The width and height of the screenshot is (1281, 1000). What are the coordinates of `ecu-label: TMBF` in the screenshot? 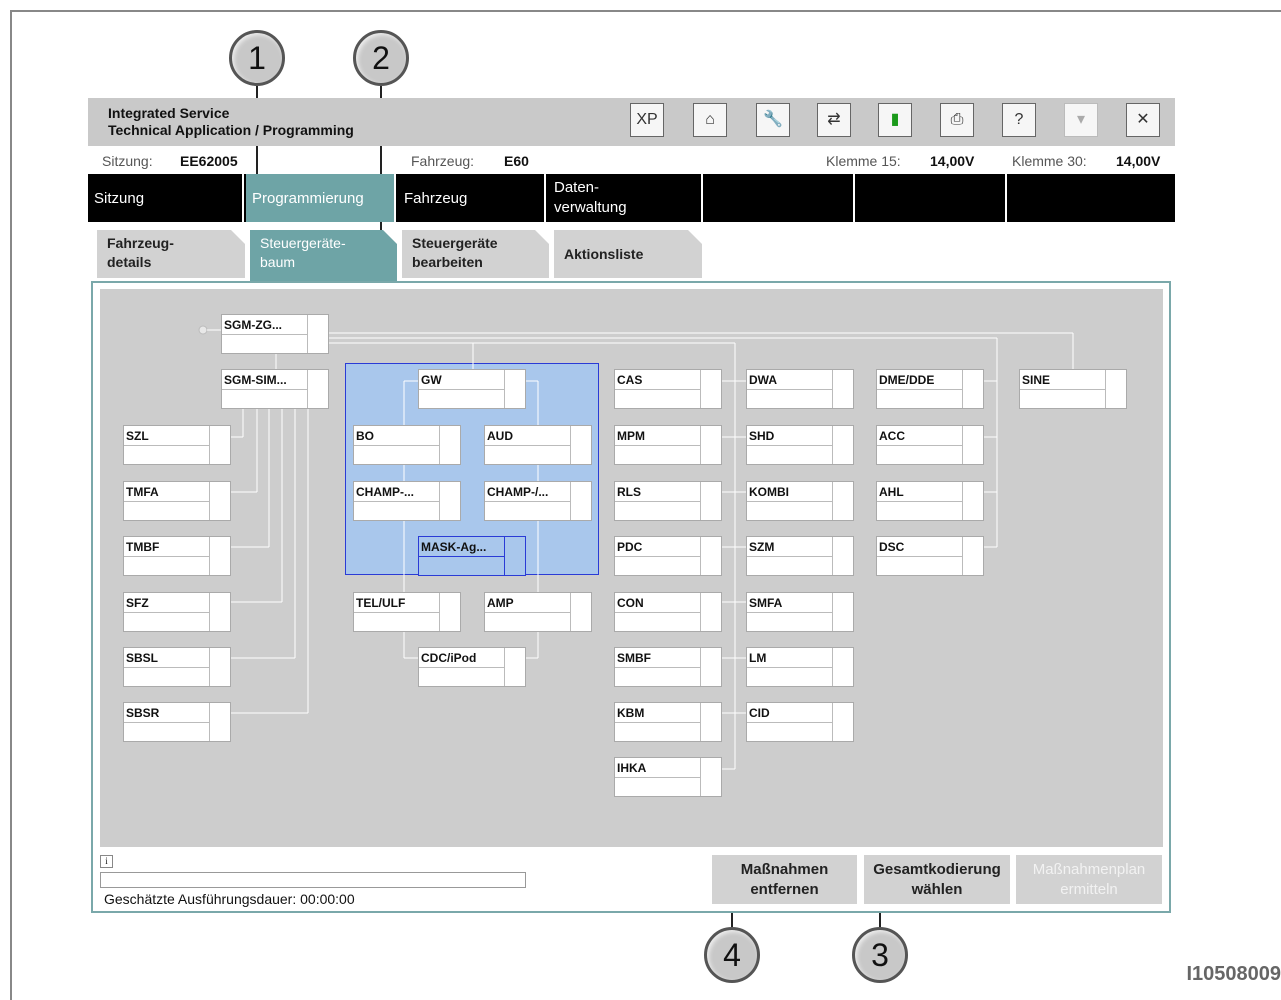 It's located at (143, 547).